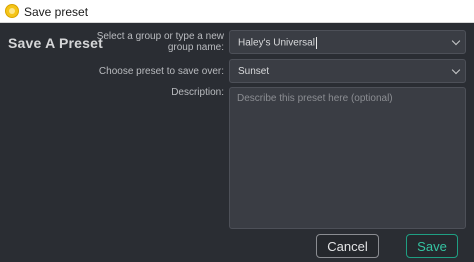  I want to click on group-input-wrap: Haley's Universal, so click(277, 43).